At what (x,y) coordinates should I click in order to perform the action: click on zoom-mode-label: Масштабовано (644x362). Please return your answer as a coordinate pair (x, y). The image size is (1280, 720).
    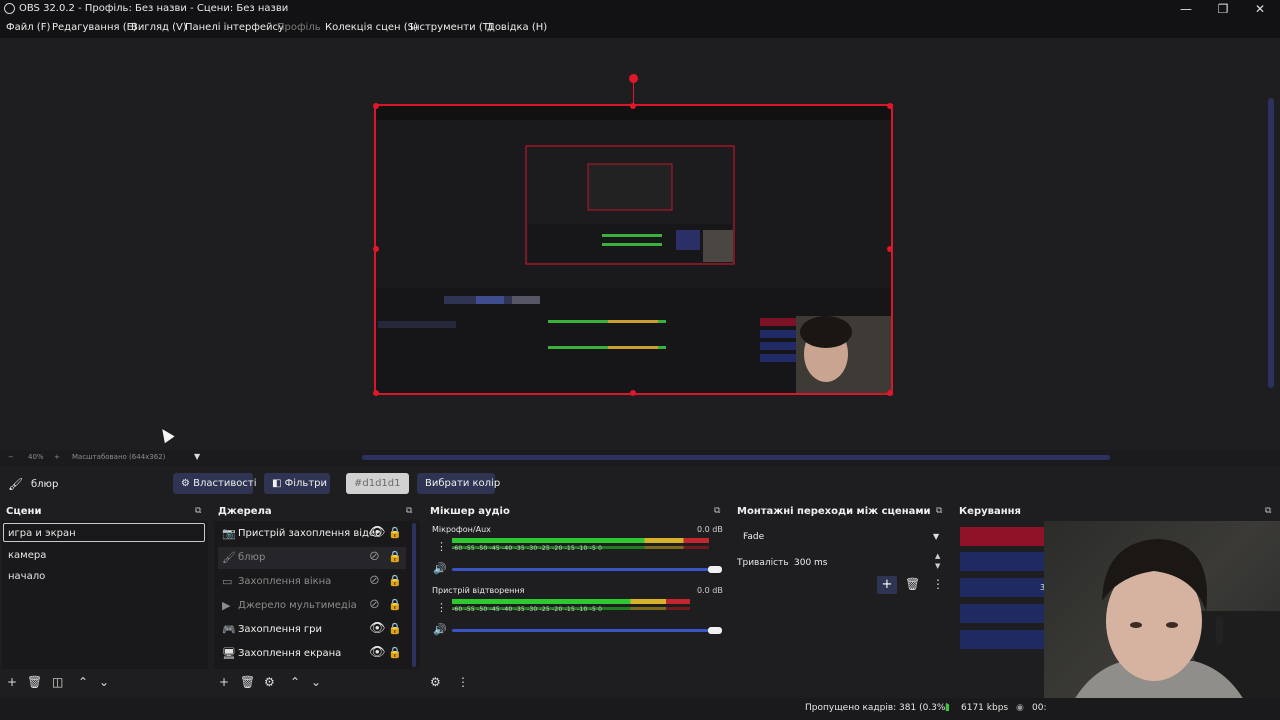
    Looking at the image, I should click on (119, 457).